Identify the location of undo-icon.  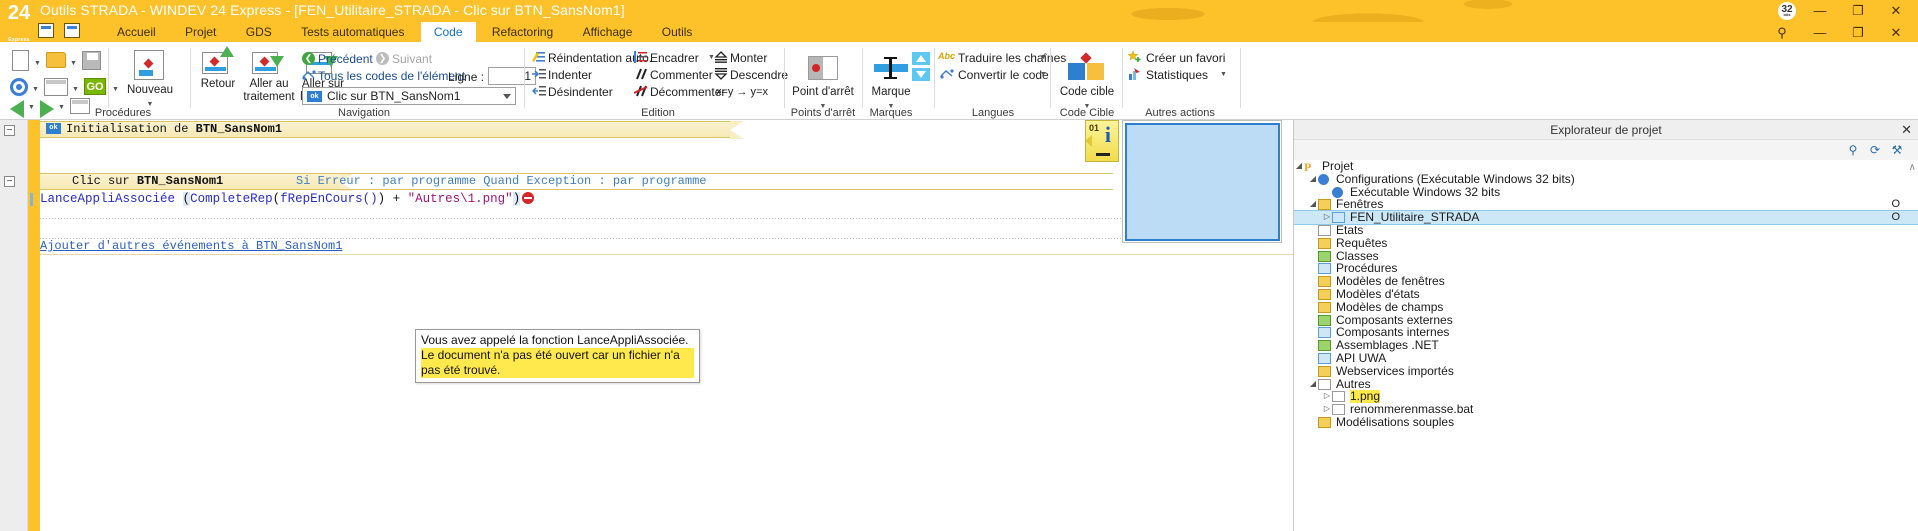
(17, 109).